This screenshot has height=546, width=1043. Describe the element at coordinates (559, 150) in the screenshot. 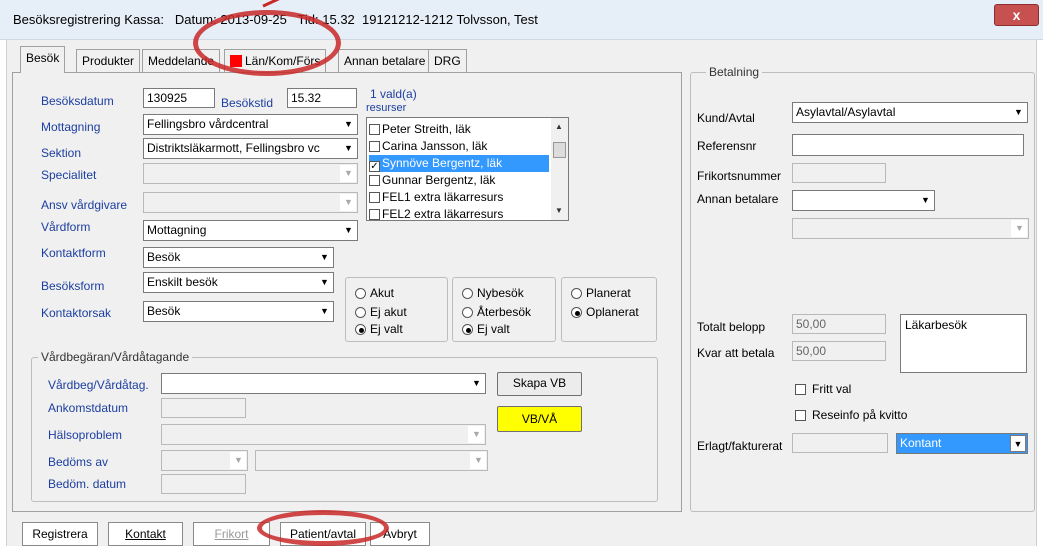

I see `scroll-thumb` at that location.